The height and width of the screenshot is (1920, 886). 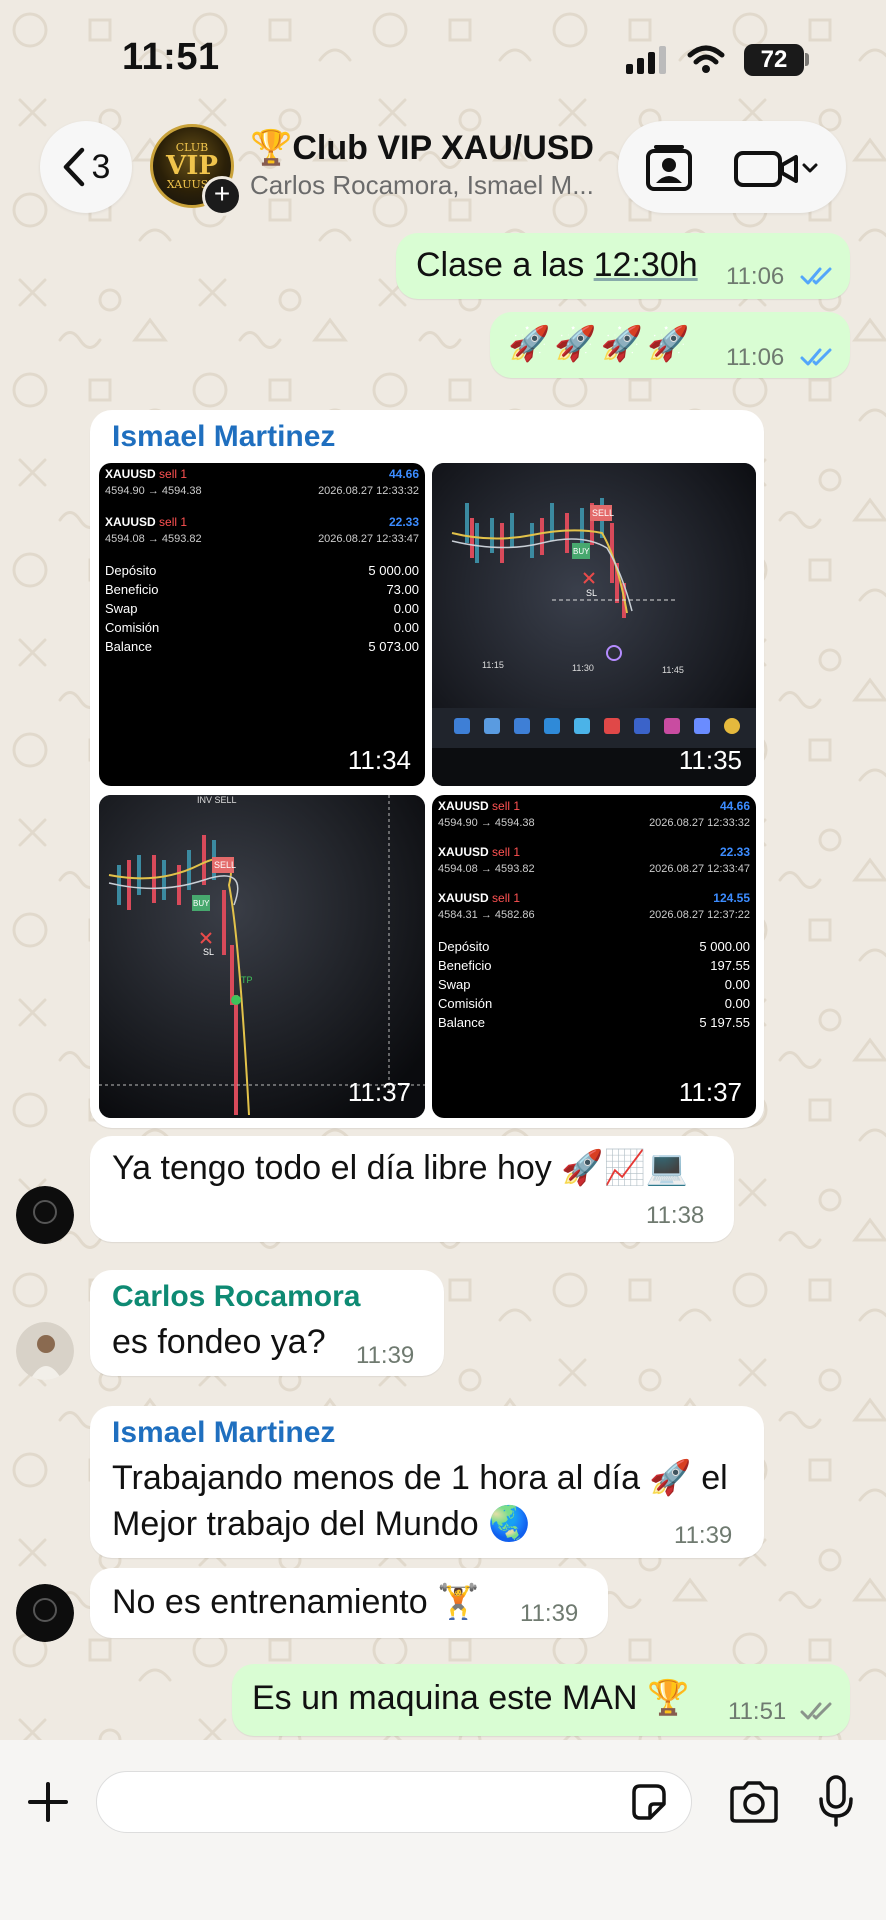 I want to click on microphone-icon, so click(x=836, y=1801).